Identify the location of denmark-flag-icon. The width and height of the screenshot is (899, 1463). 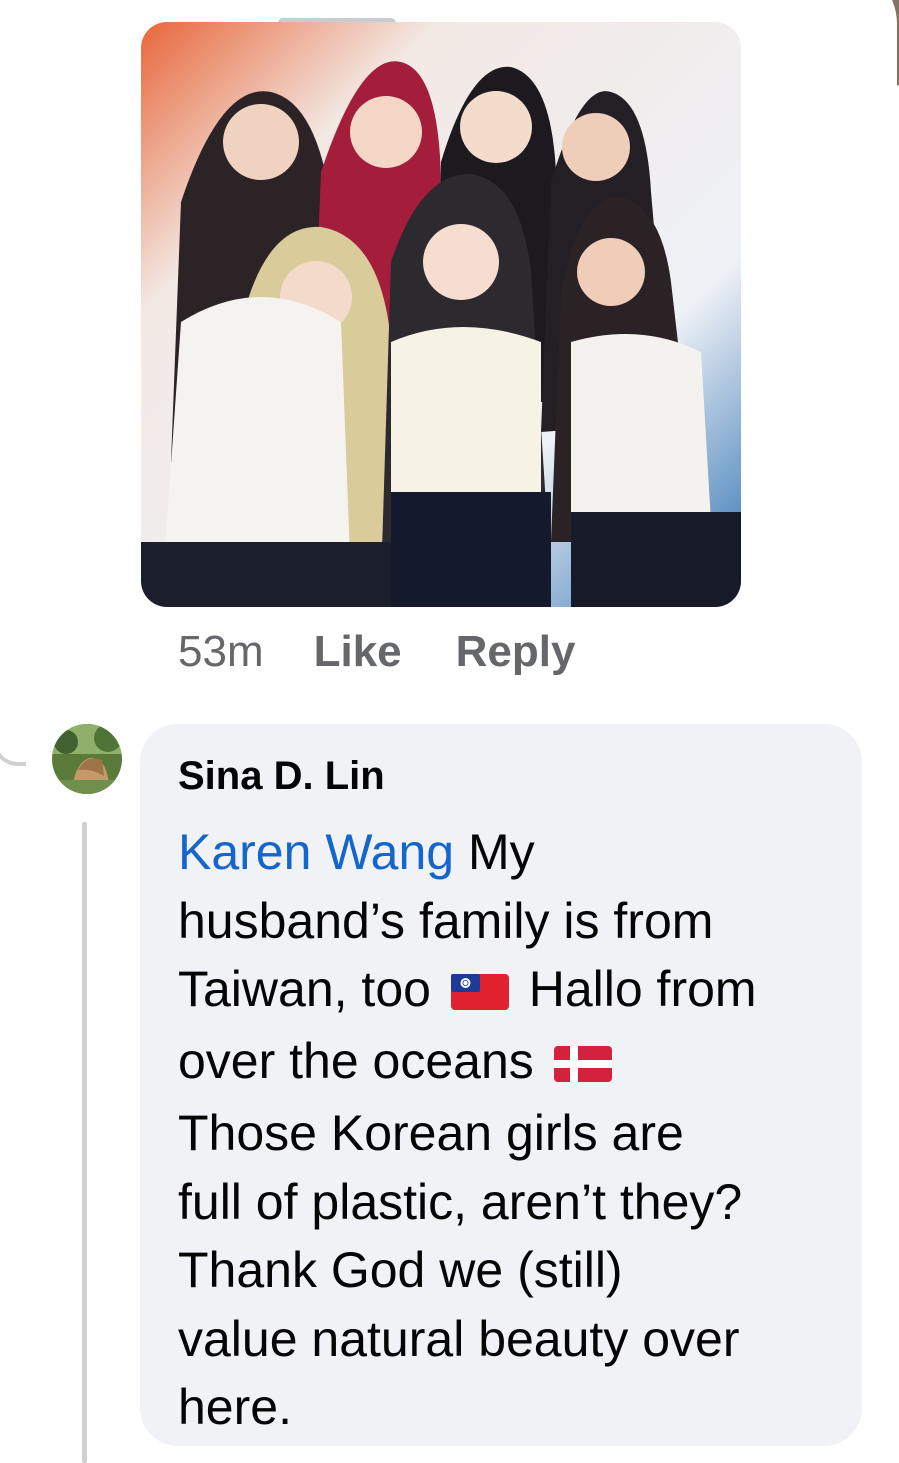
(582, 1065).